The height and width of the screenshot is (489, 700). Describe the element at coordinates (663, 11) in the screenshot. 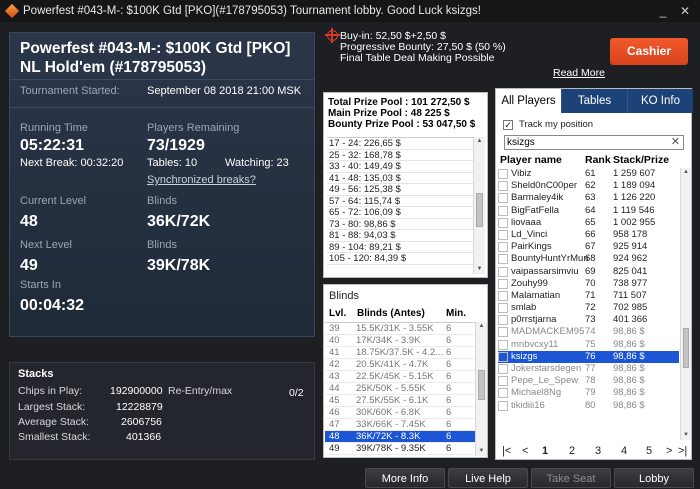

I see `minimize-button: _` at that location.